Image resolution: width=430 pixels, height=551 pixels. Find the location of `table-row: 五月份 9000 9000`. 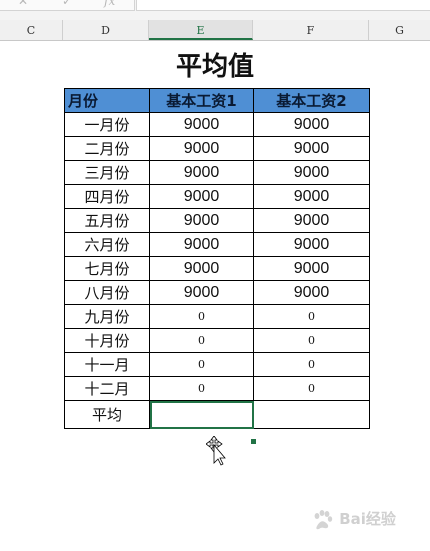

table-row: 五月份 9000 9000 is located at coordinates (217, 220).